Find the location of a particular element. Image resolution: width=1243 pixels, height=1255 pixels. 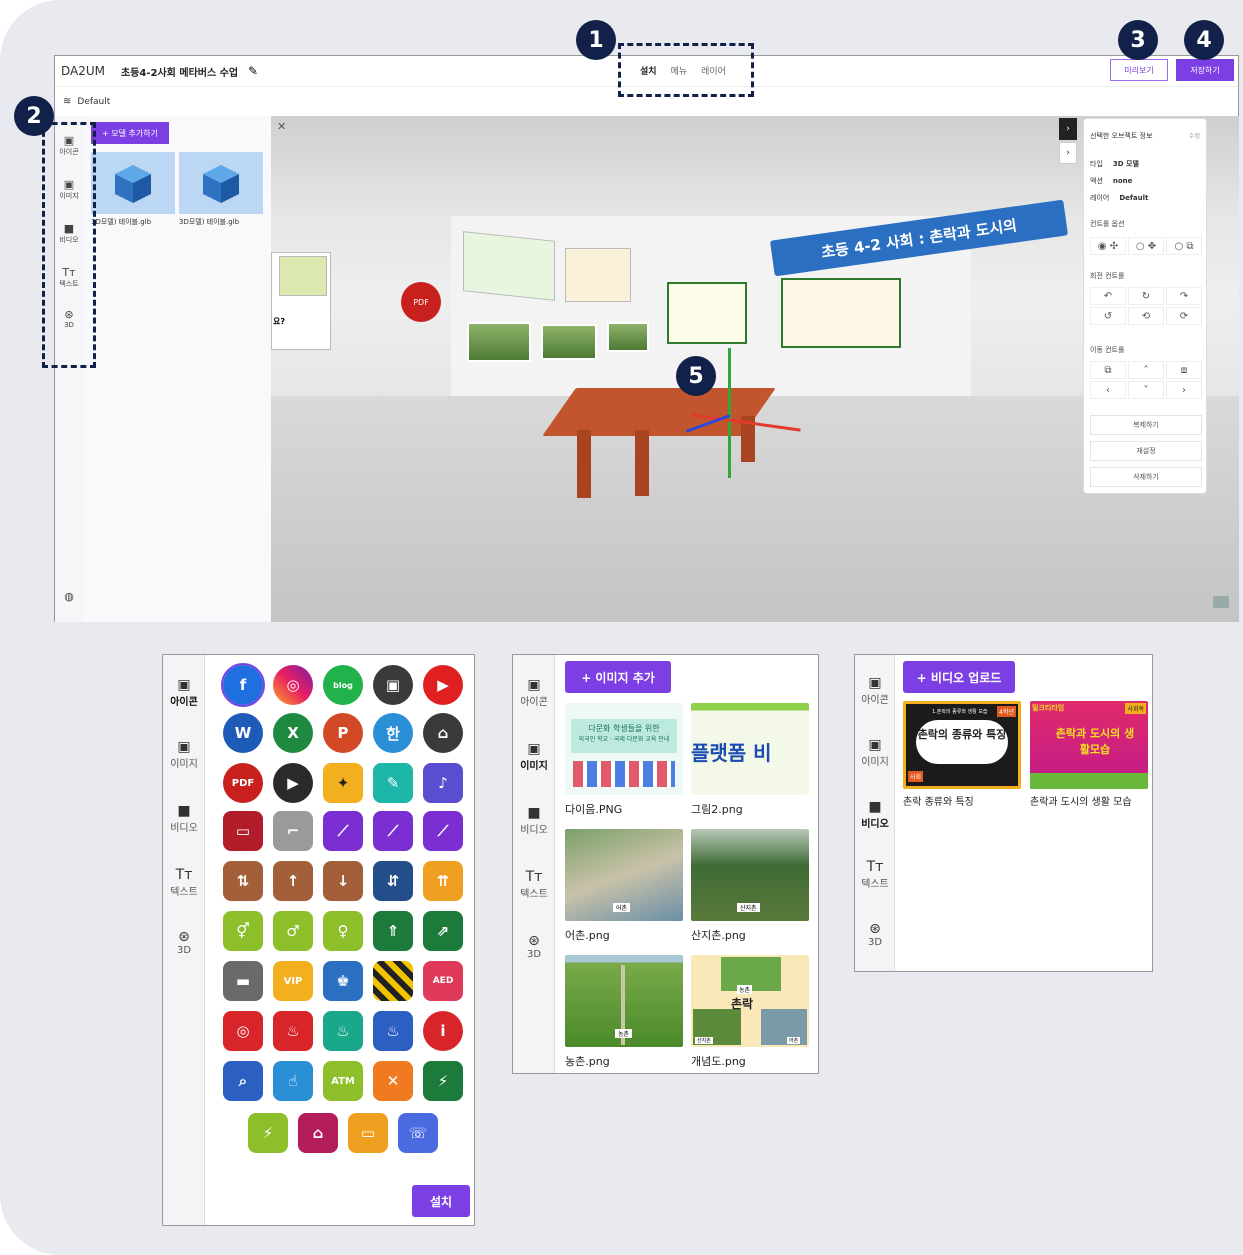

rotate-icon: ⟳ is located at coordinates (1184, 316).